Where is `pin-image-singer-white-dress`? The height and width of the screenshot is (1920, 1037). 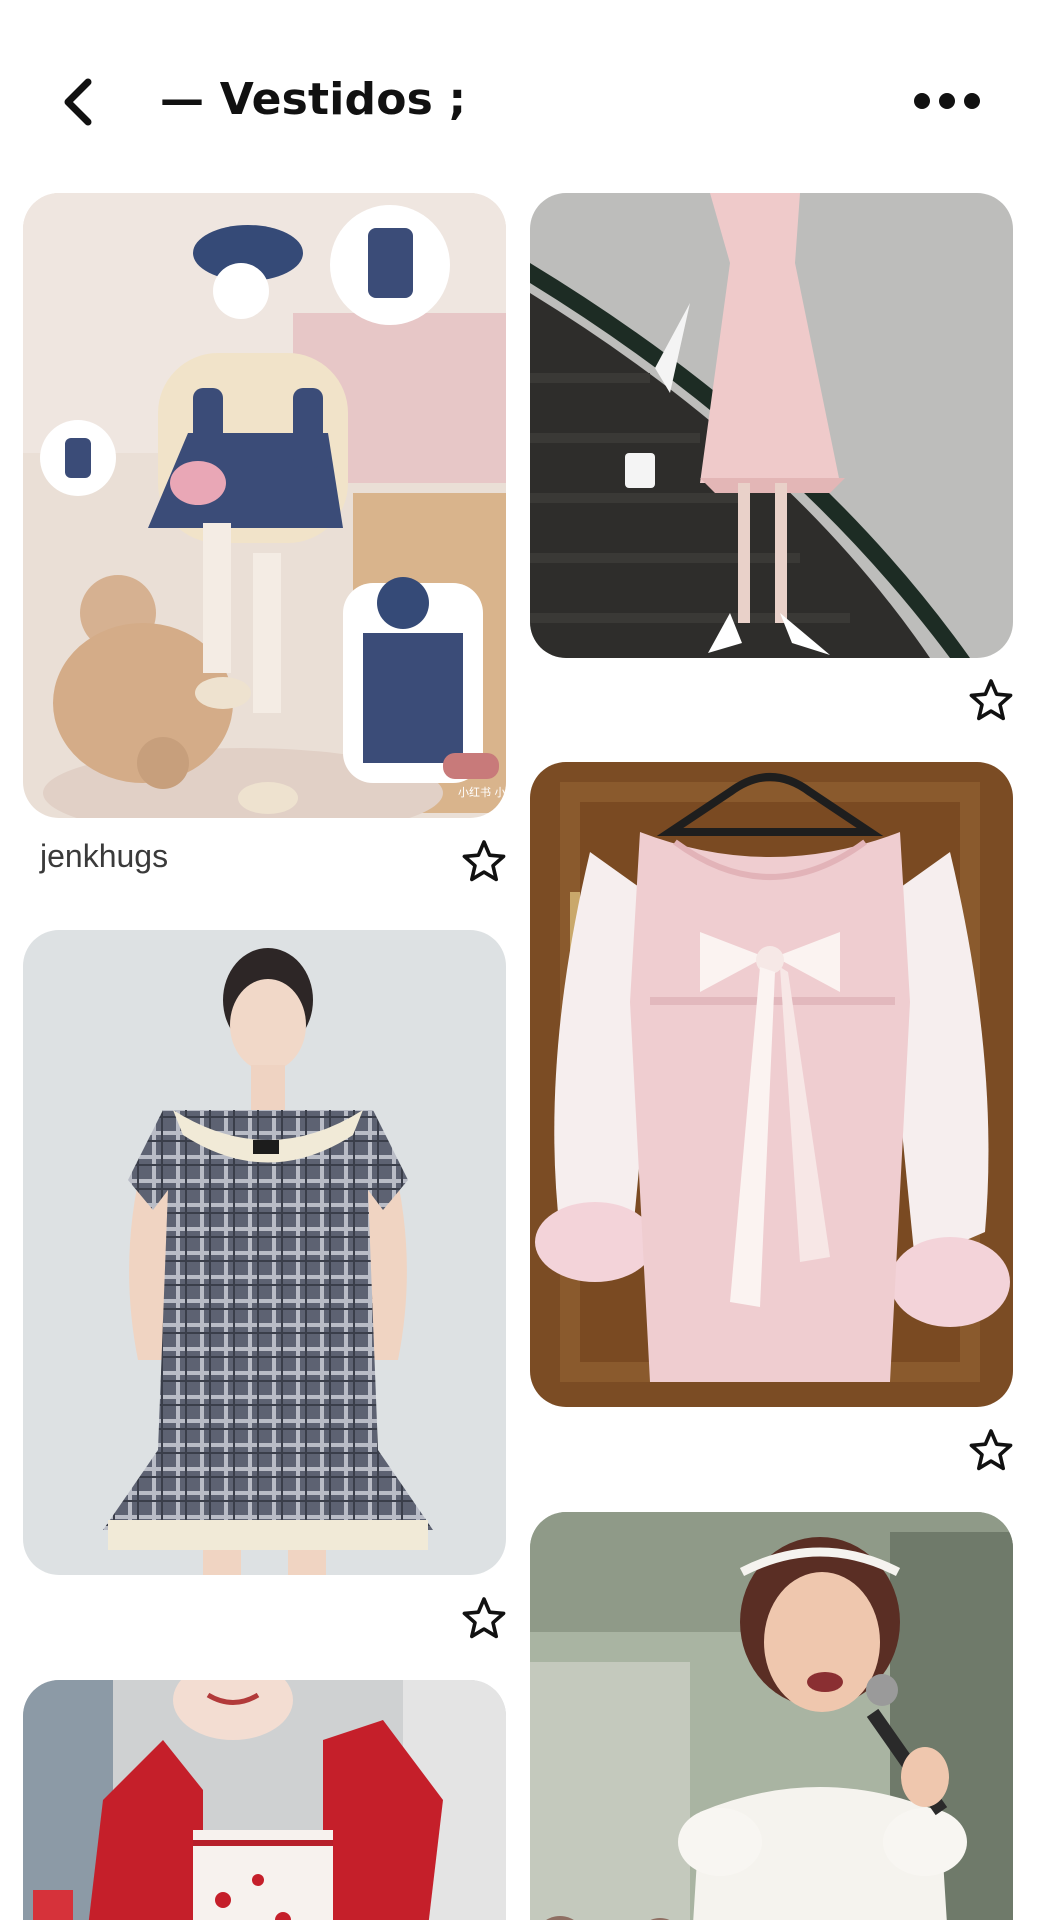
pin-image-singer-white-dress is located at coordinates (771, 1716).